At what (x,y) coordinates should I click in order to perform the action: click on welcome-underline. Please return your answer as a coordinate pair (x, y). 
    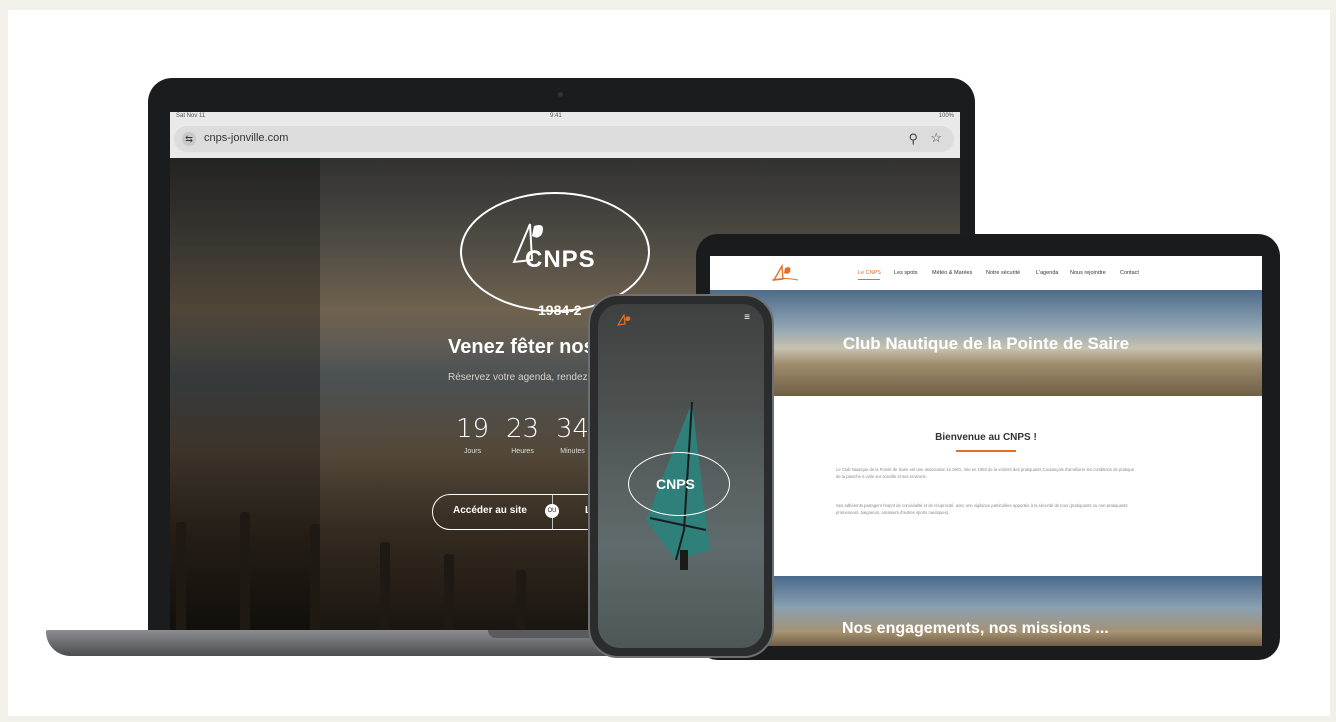
    Looking at the image, I should click on (986, 451).